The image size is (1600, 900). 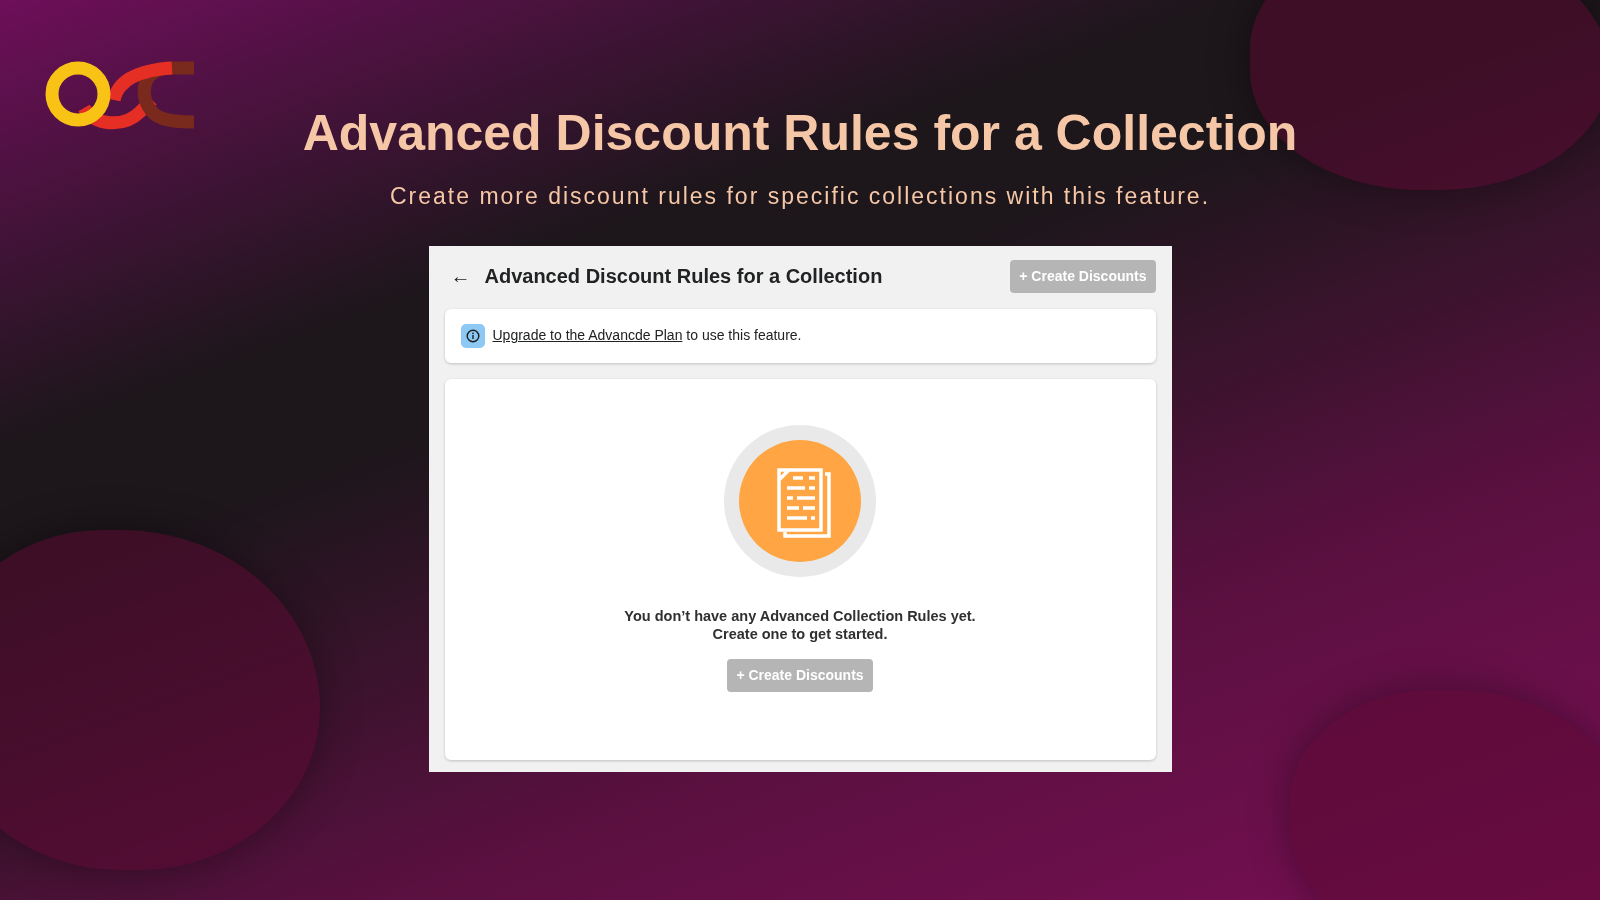 I want to click on info-icon, so click(x=472, y=335).